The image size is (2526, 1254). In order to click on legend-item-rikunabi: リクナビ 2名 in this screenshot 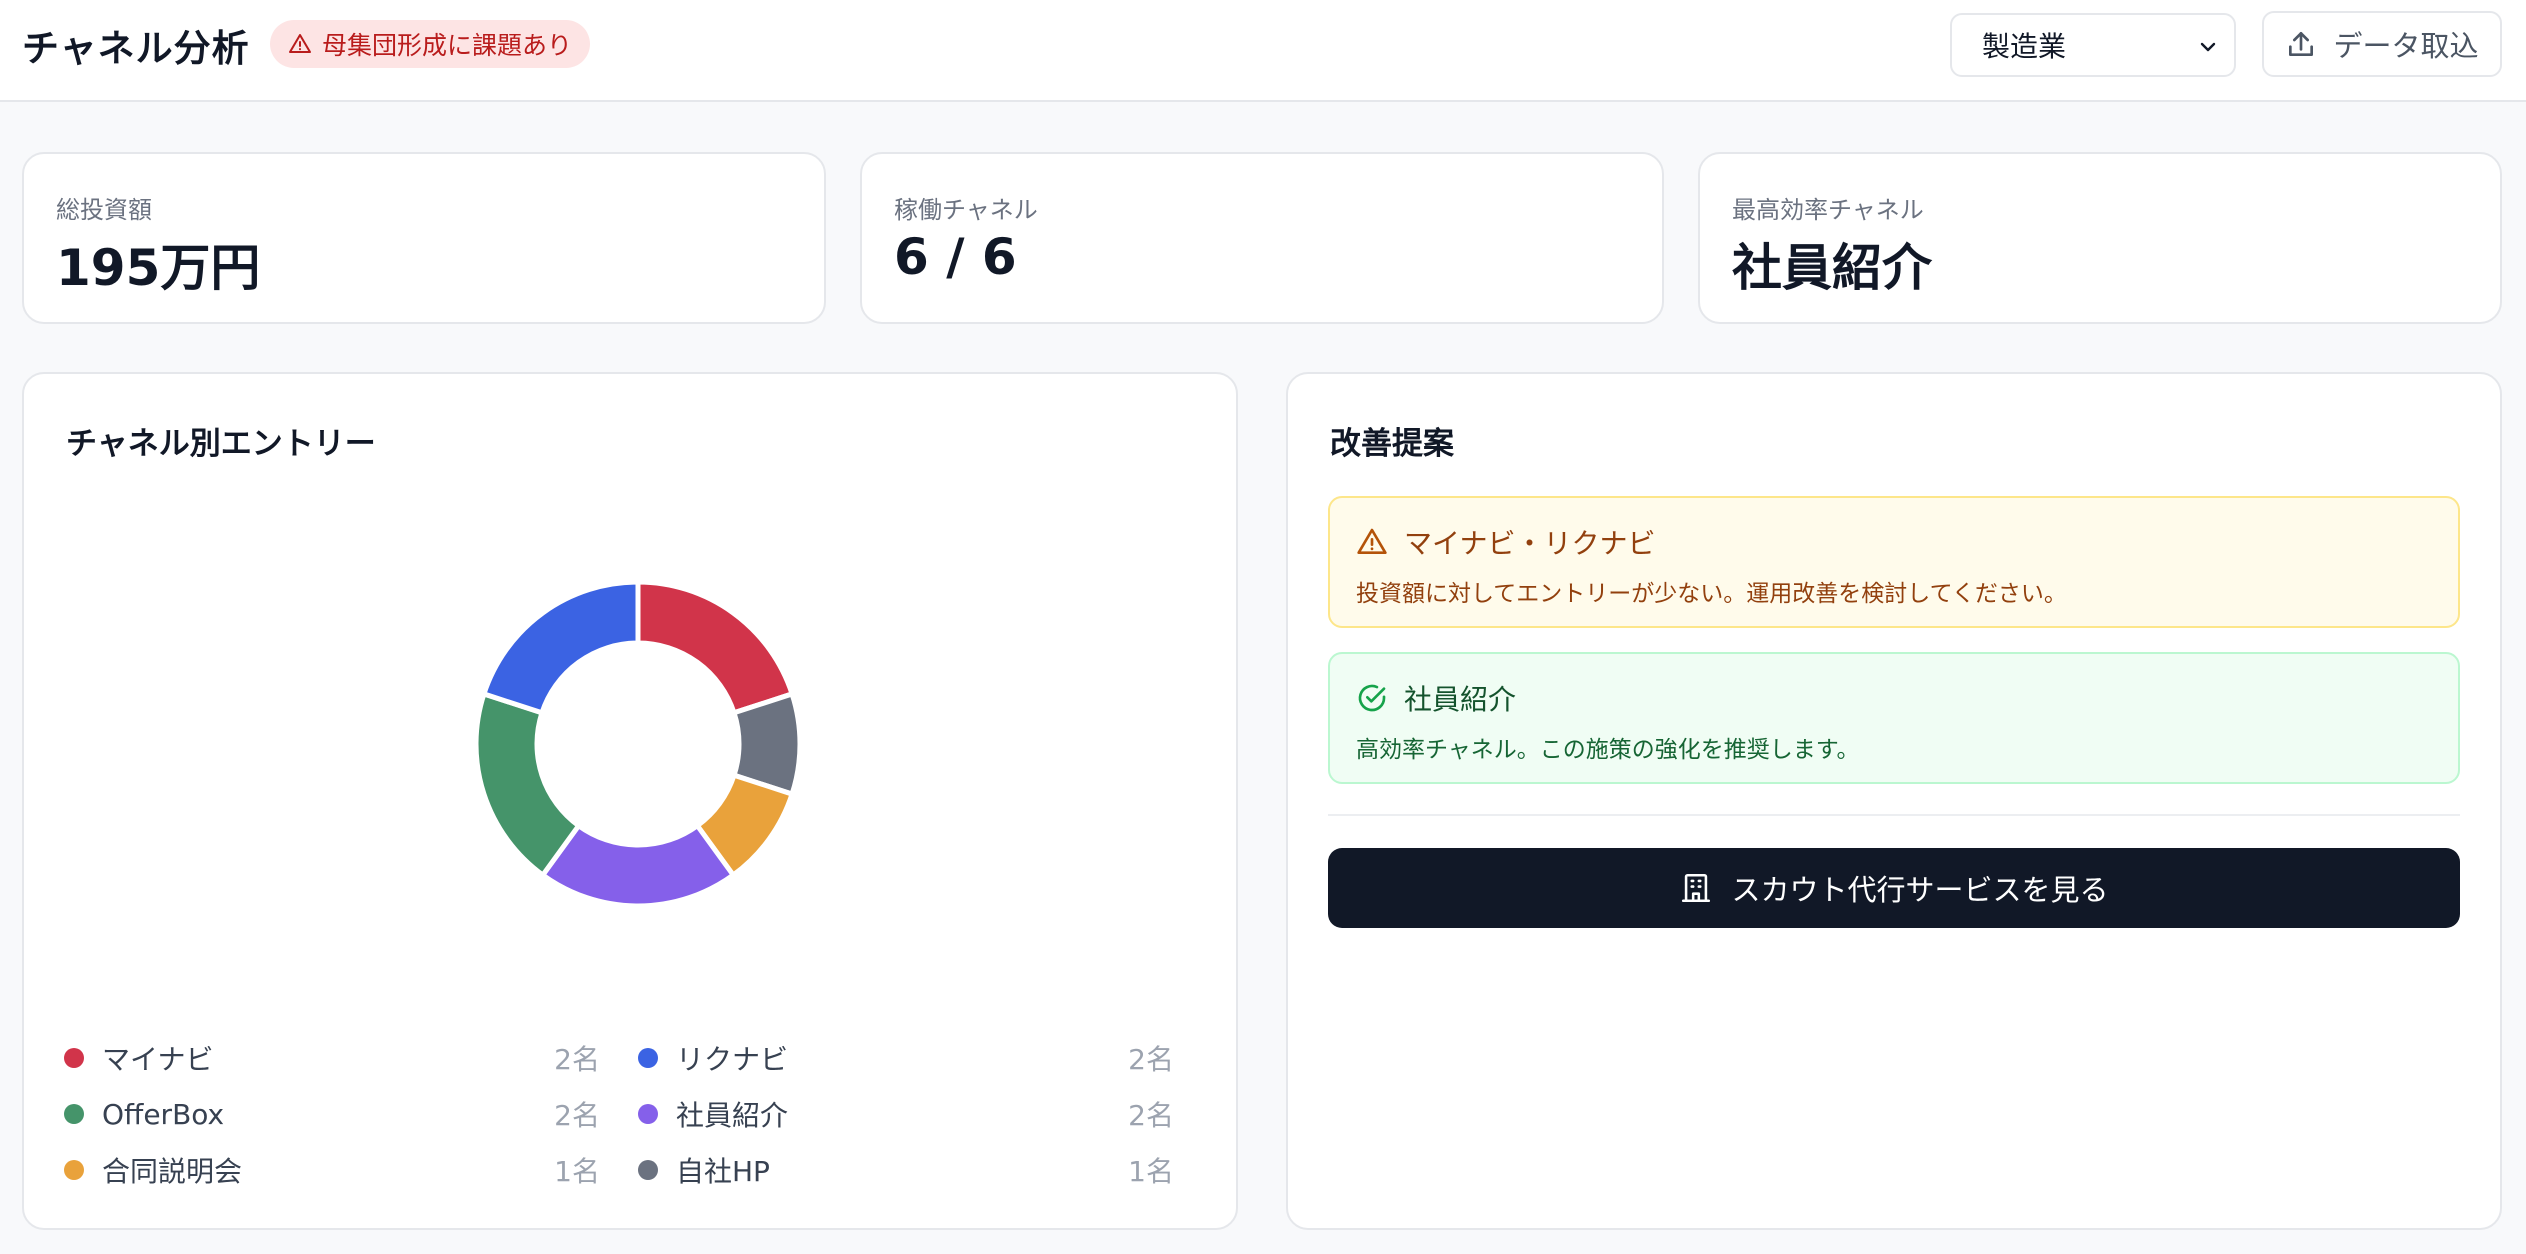, I will do `click(896, 1058)`.